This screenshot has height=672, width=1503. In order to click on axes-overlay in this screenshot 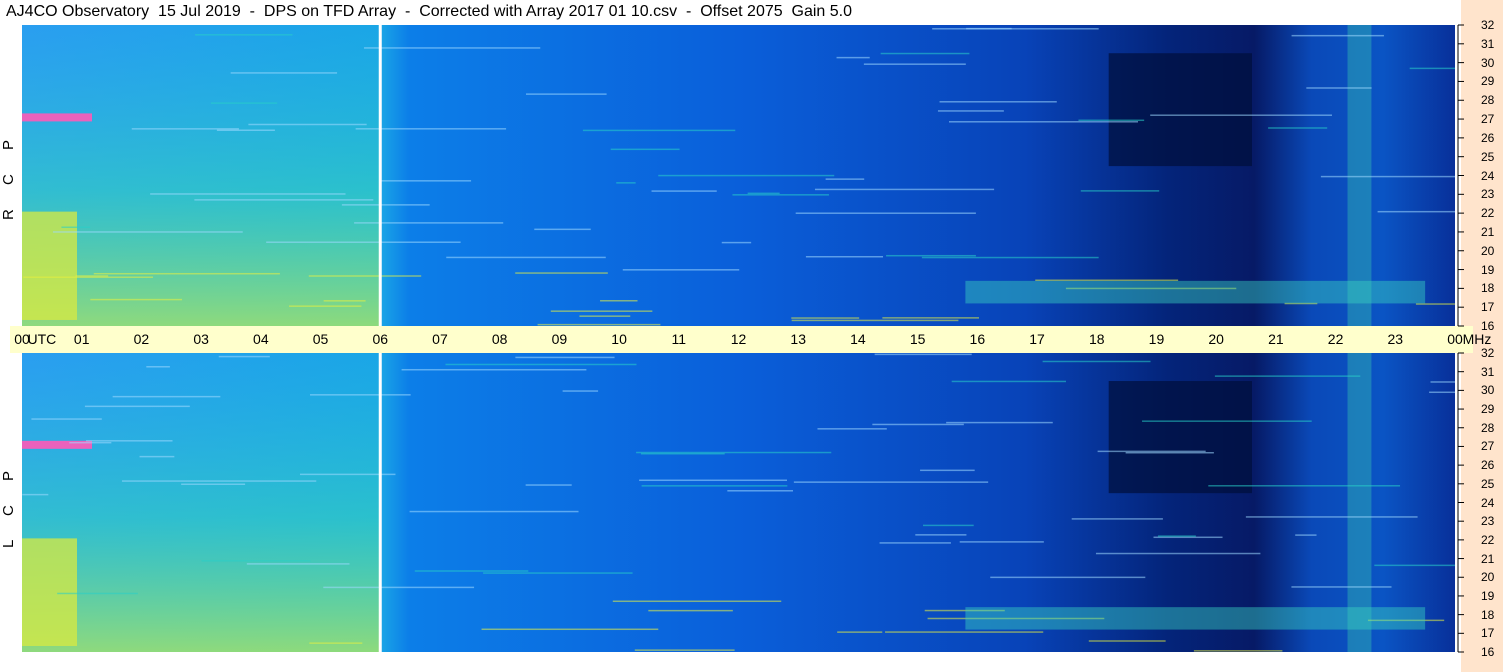, I will do `click(1460, 338)`.